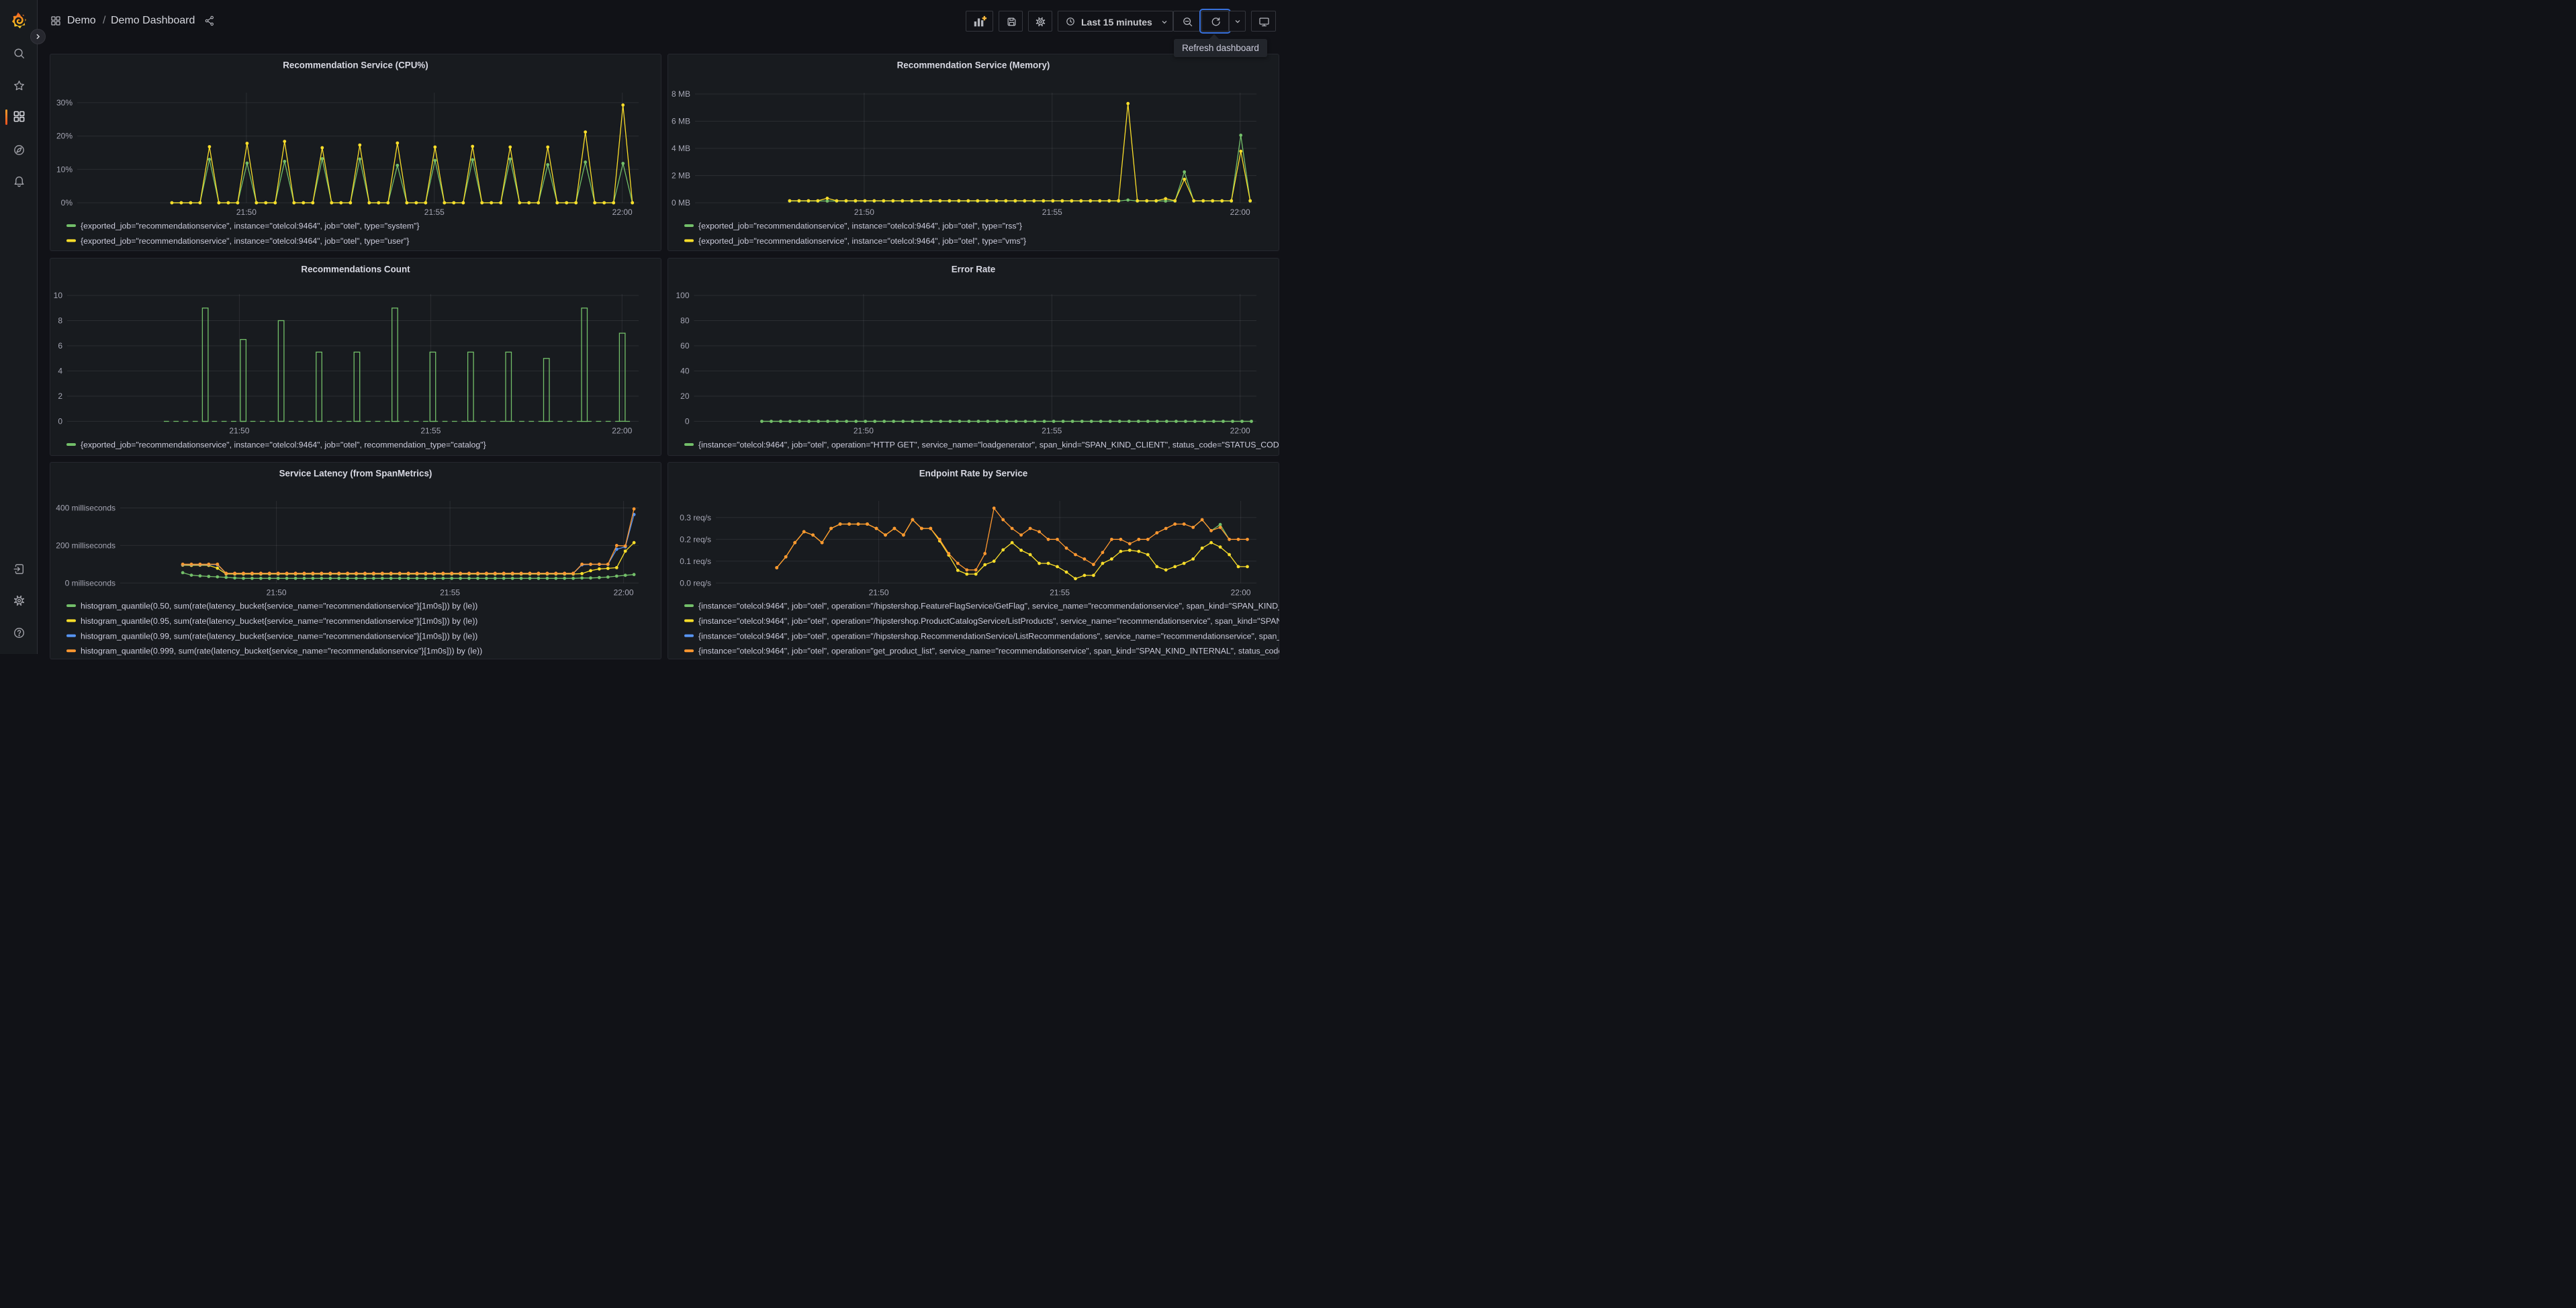 This screenshot has height=1308, width=2576. I want to click on svg-text: 8, so click(60, 321).